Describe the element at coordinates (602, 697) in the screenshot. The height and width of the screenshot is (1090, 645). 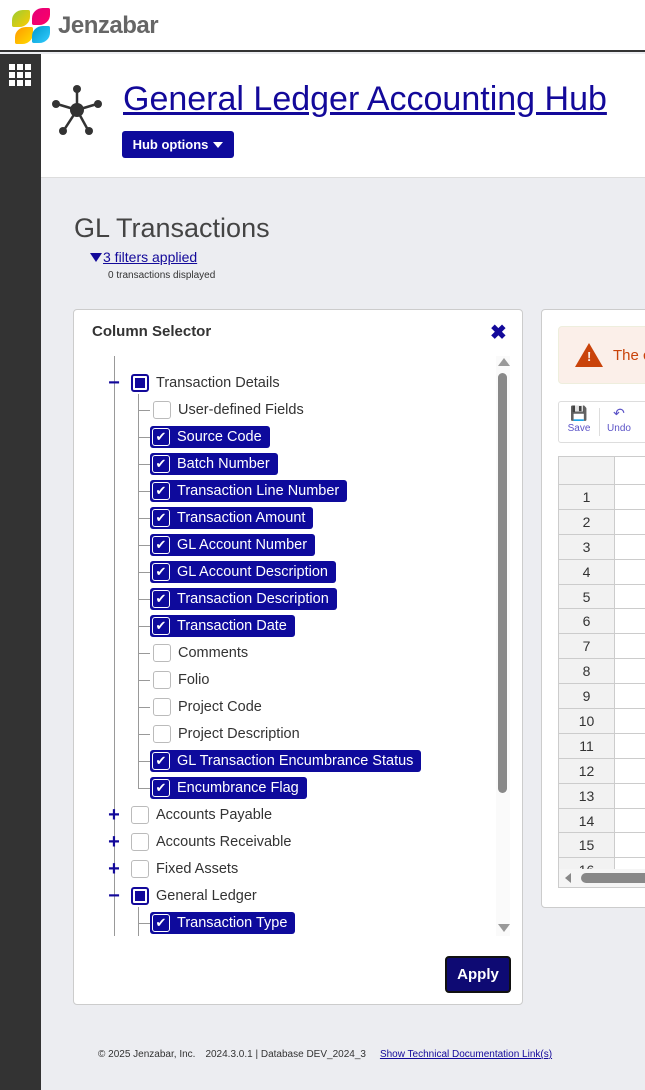
I see `grid-row: 9` at that location.